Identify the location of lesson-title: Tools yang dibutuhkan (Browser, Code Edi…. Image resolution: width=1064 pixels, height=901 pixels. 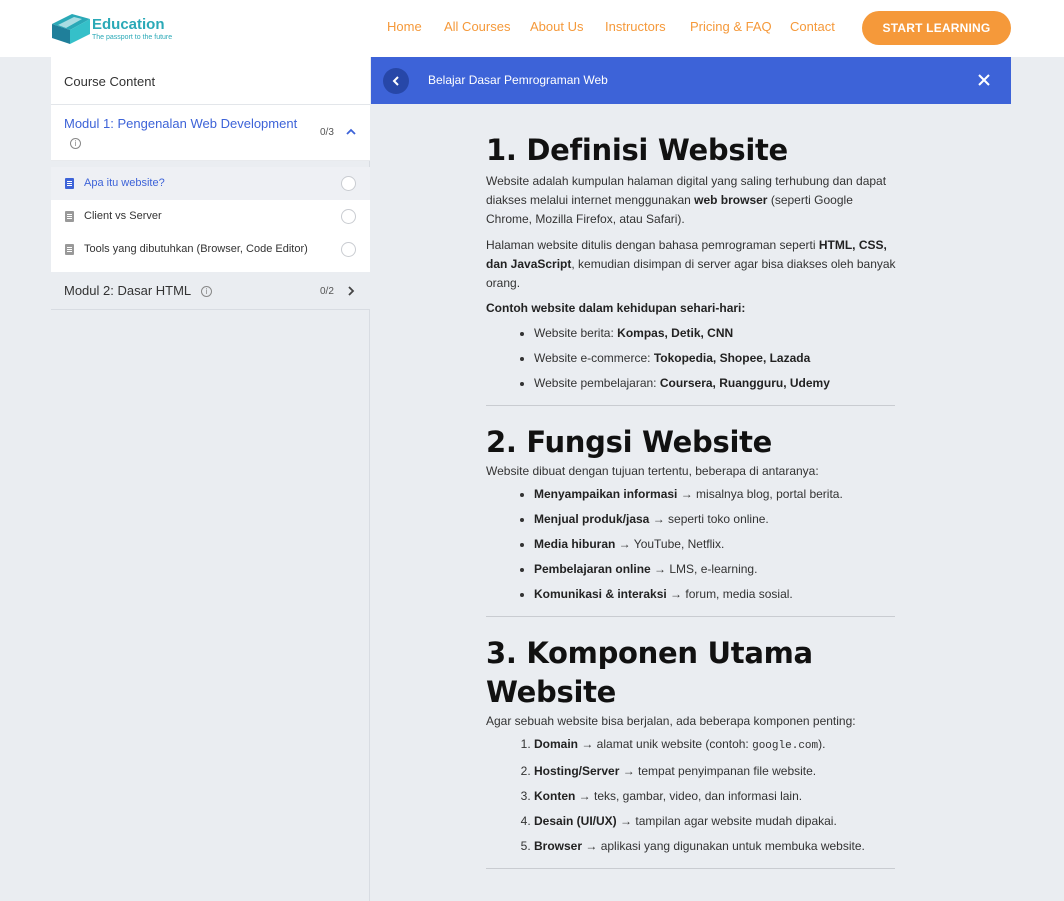
(196, 249).